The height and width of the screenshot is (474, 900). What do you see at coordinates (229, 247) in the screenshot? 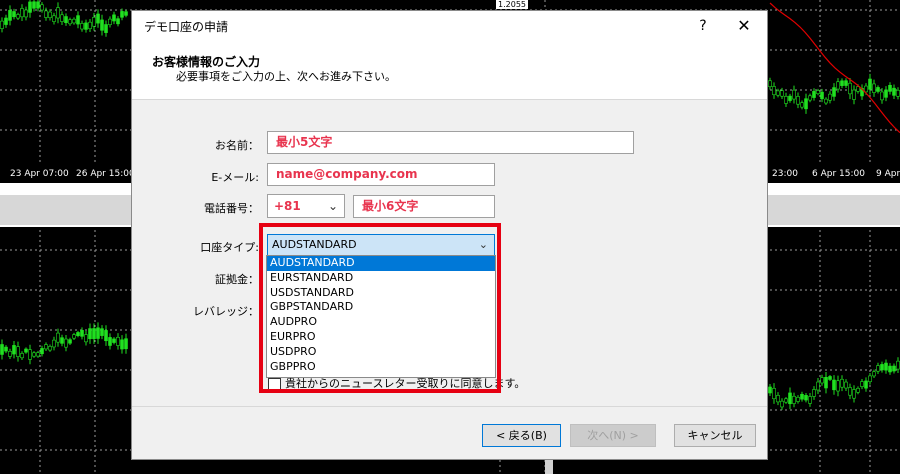
I see `account-type-label: 口座タイプ:` at bounding box center [229, 247].